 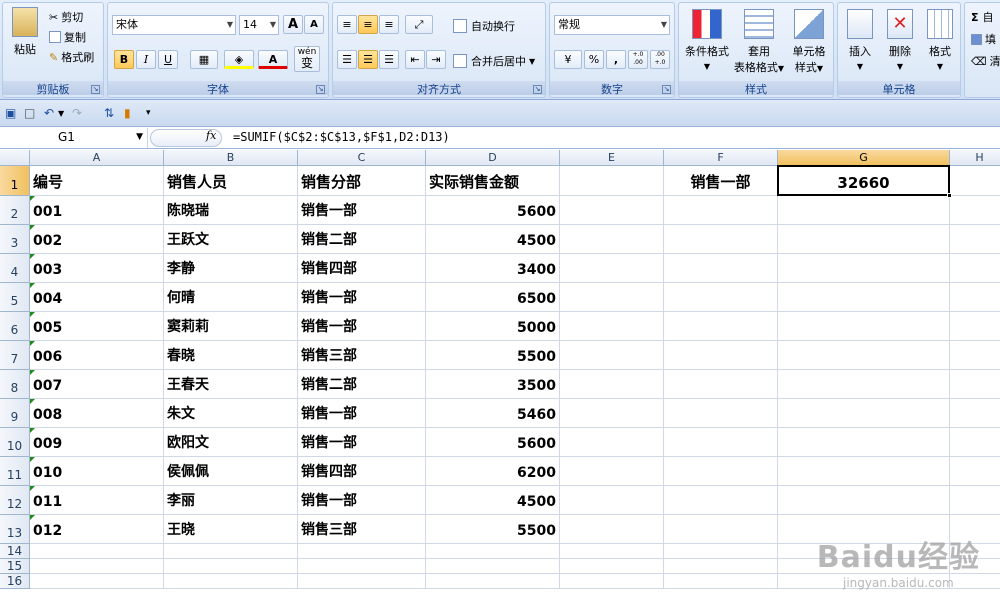 What do you see at coordinates (362, 442) in the screenshot?
I see `cell-c10: 销售一部` at bounding box center [362, 442].